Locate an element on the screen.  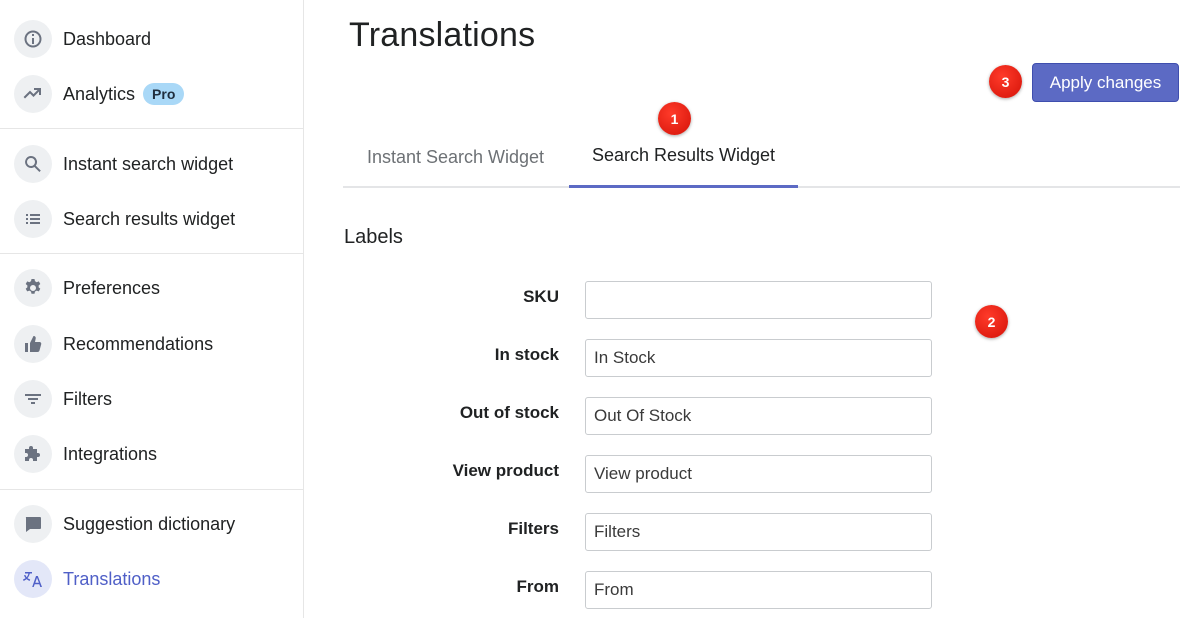
sidebar-item-label: Instant search widget is located at coordinates (148, 163).